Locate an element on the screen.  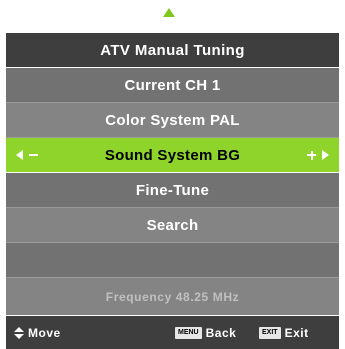
move-hint: Move is located at coordinates (37, 332).